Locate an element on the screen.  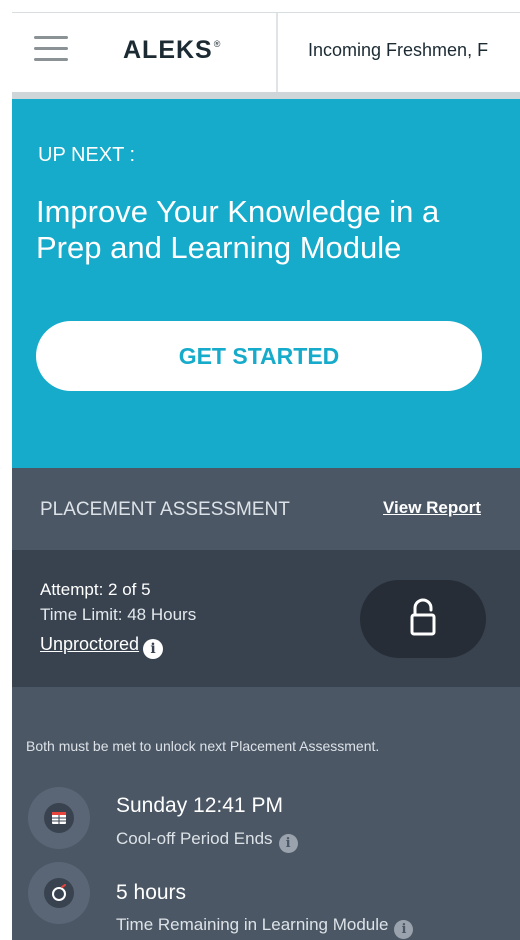
cool-off-label: Cool-off Period Ends i is located at coordinates (207, 841).